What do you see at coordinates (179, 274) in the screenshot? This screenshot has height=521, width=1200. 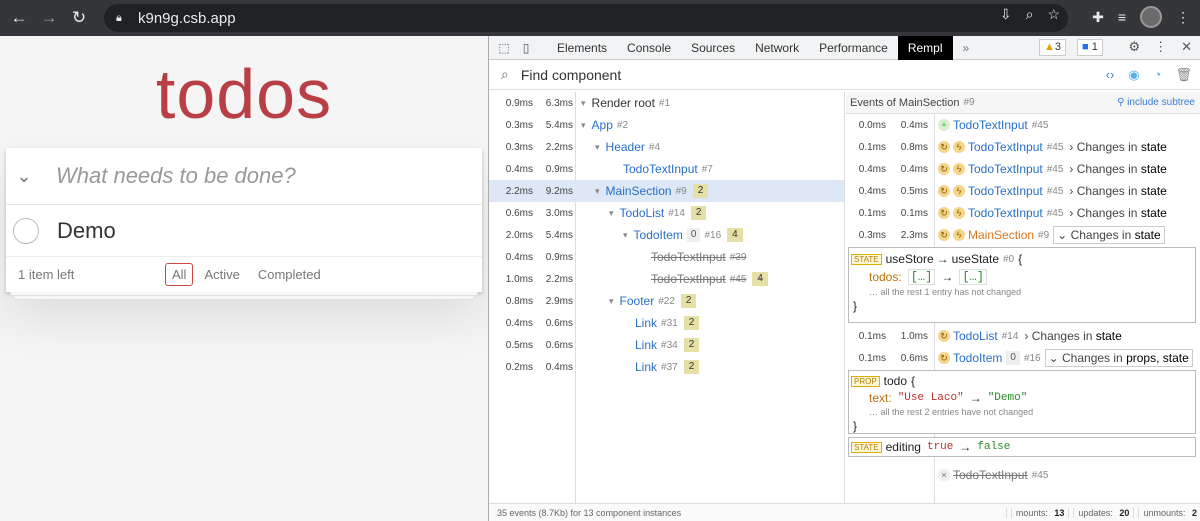 I see `filter-all: All` at bounding box center [179, 274].